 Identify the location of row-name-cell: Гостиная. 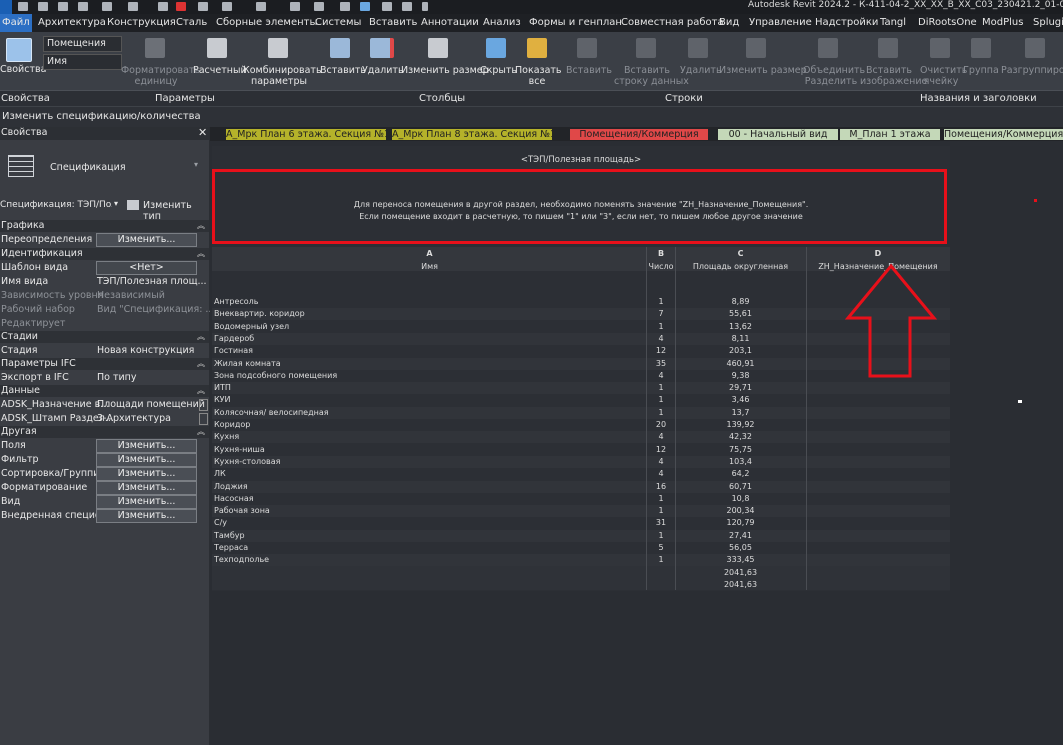
(429, 350).